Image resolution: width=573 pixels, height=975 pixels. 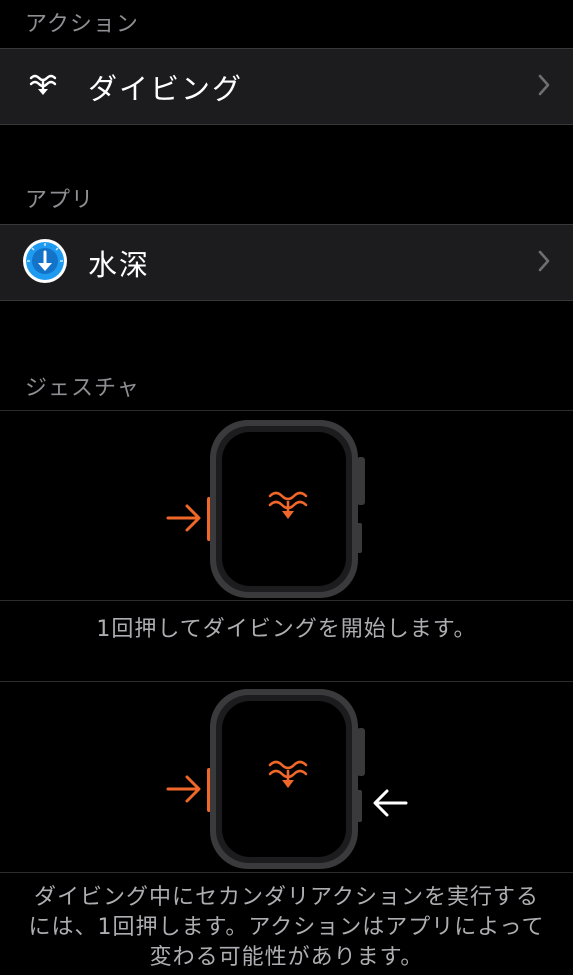 I want to click on app-row-depth: 水深, so click(x=286, y=262).